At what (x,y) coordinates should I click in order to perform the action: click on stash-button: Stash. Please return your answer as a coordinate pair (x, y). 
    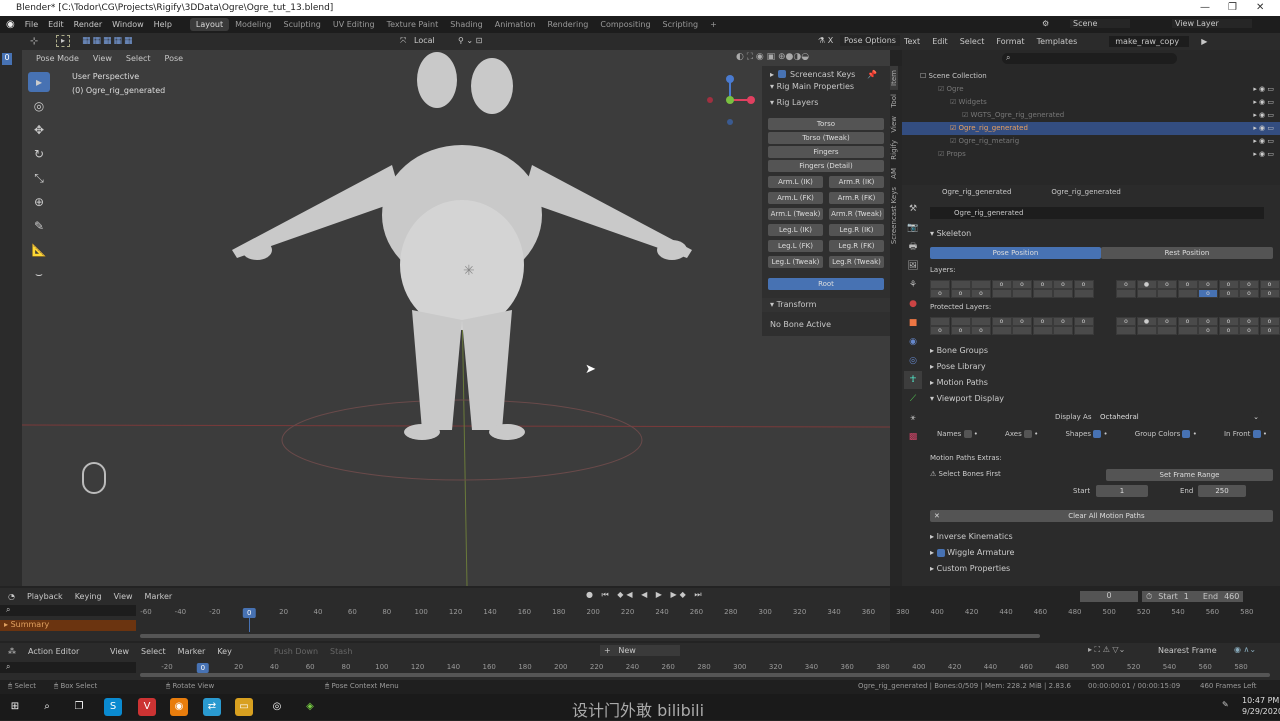
    Looking at the image, I should click on (341, 651).